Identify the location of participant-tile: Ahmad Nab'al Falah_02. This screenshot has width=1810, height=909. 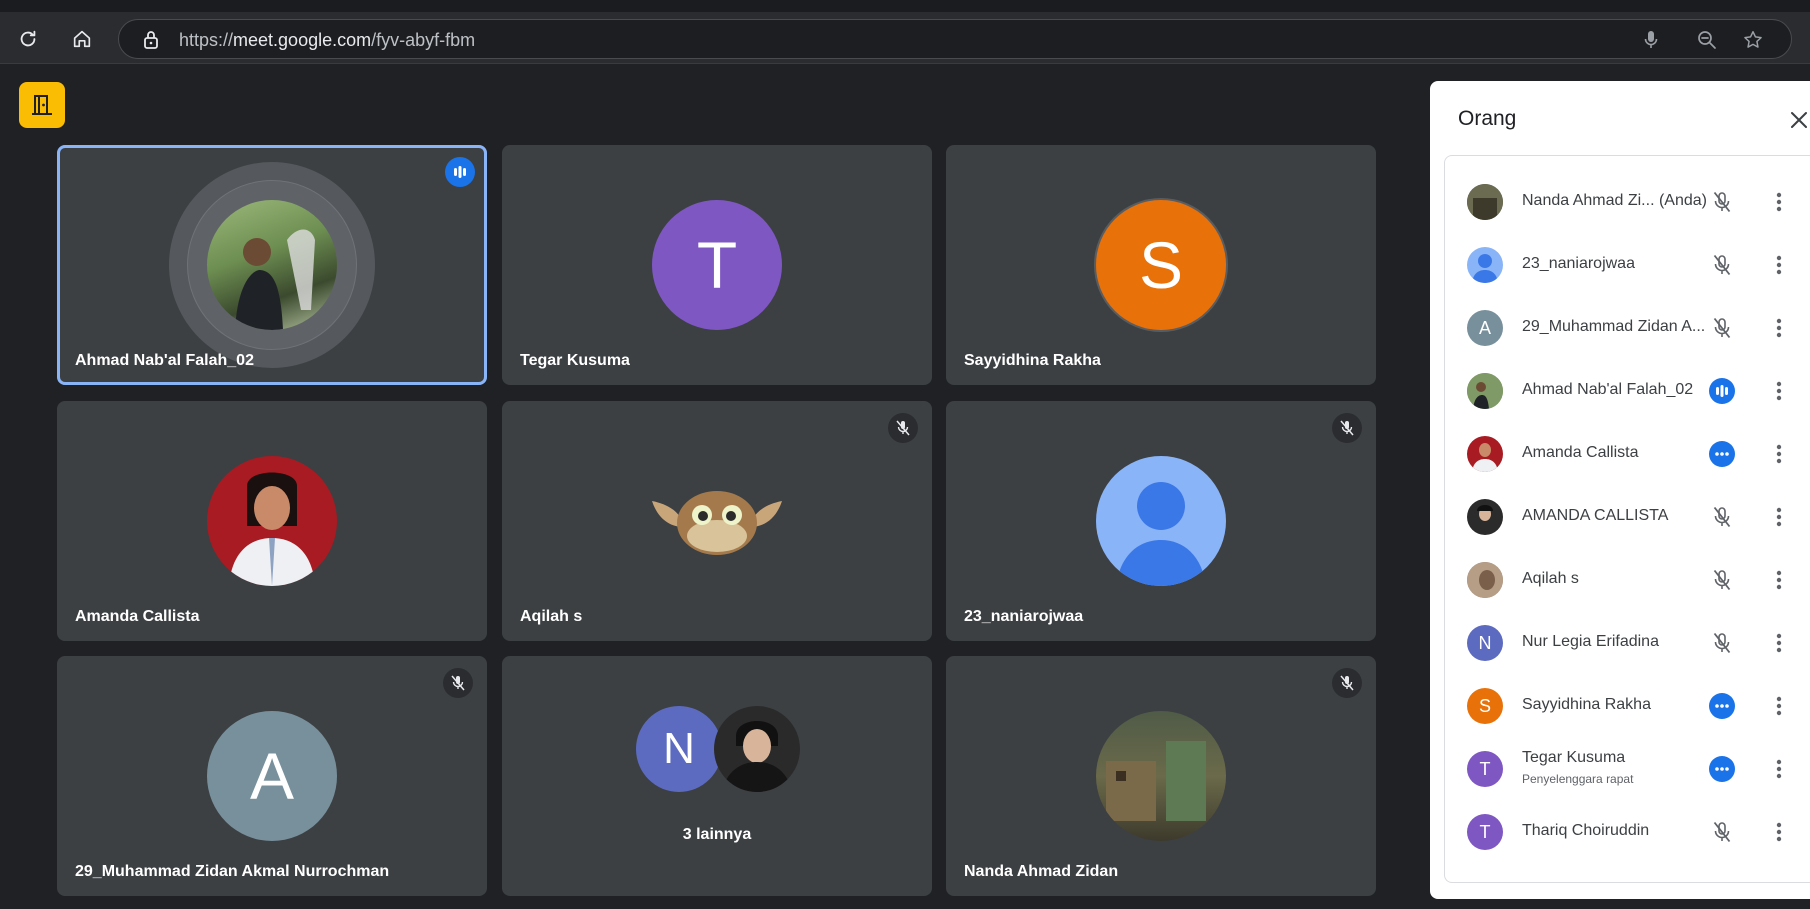
(272, 265).